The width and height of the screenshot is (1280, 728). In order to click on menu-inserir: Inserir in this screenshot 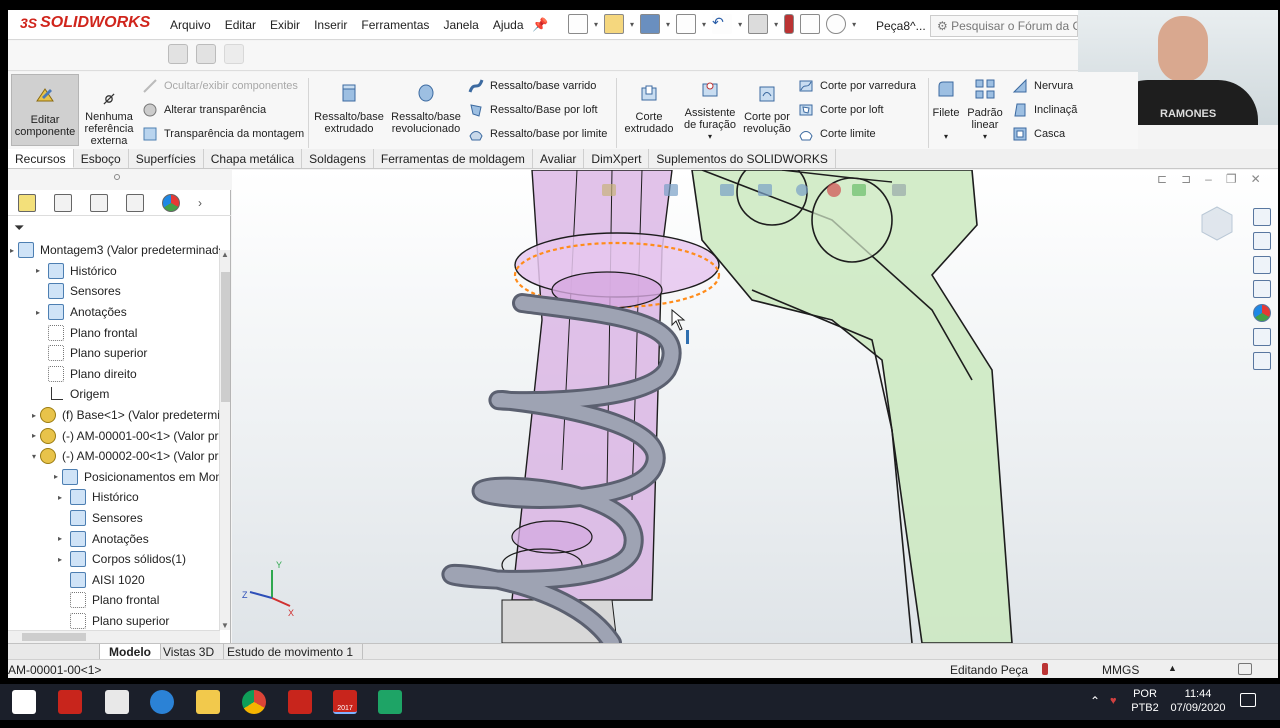, I will do `click(330, 25)`.